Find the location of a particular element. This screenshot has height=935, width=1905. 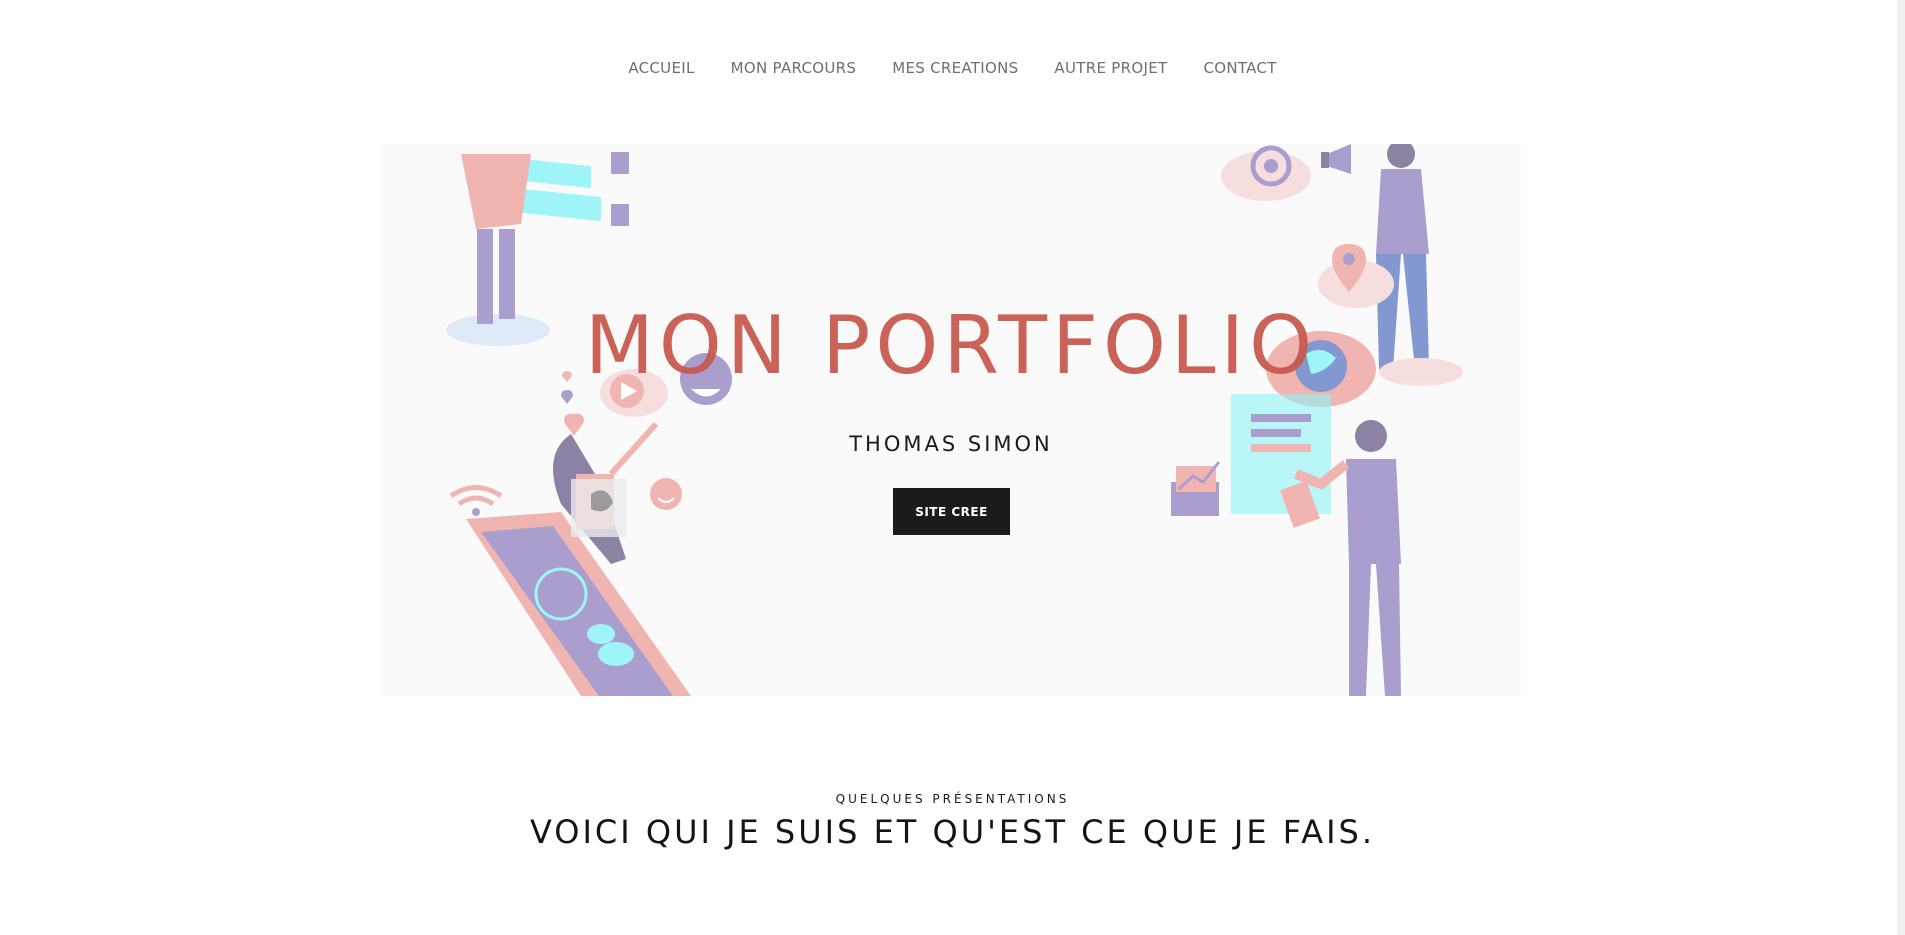

checklist-icon is located at coordinates (620, 189).